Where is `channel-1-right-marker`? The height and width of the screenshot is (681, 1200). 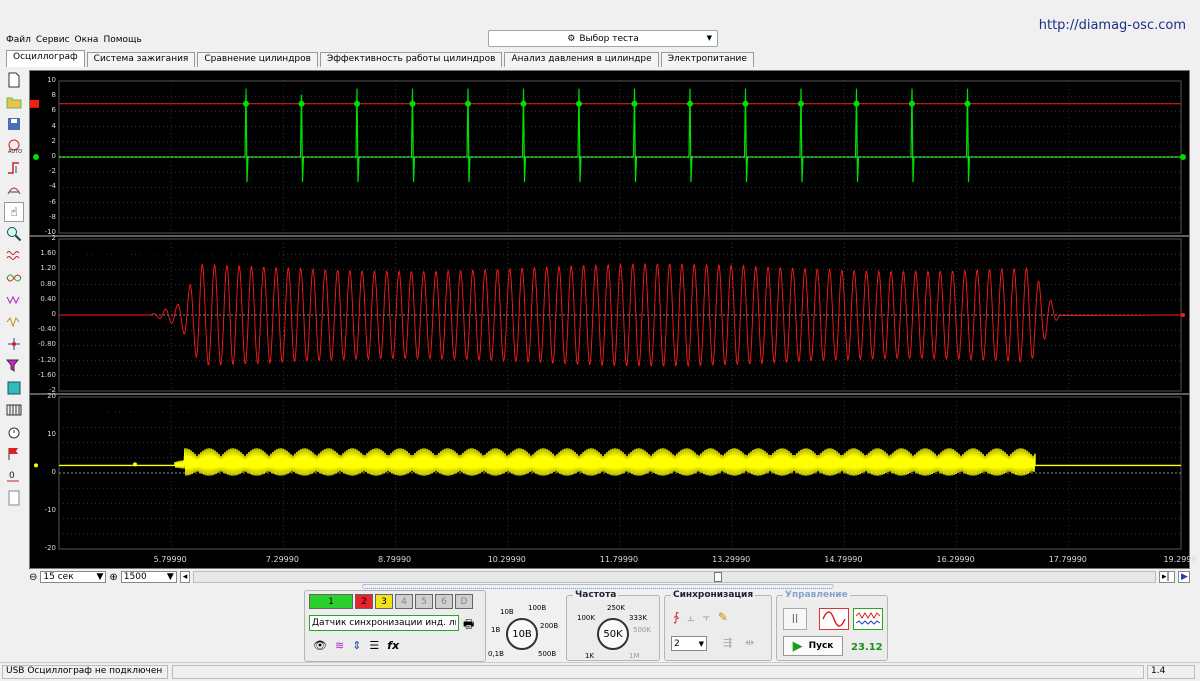
channel-1-right-marker is located at coordinates (1183, 157).